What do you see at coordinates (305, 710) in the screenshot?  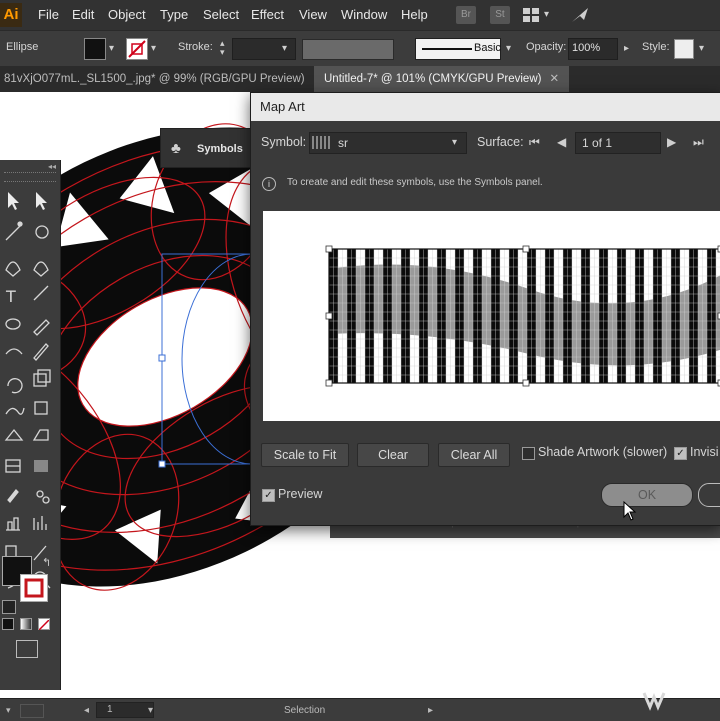 I see `current-tool-label: Selection` at bounding box center [305, 710].